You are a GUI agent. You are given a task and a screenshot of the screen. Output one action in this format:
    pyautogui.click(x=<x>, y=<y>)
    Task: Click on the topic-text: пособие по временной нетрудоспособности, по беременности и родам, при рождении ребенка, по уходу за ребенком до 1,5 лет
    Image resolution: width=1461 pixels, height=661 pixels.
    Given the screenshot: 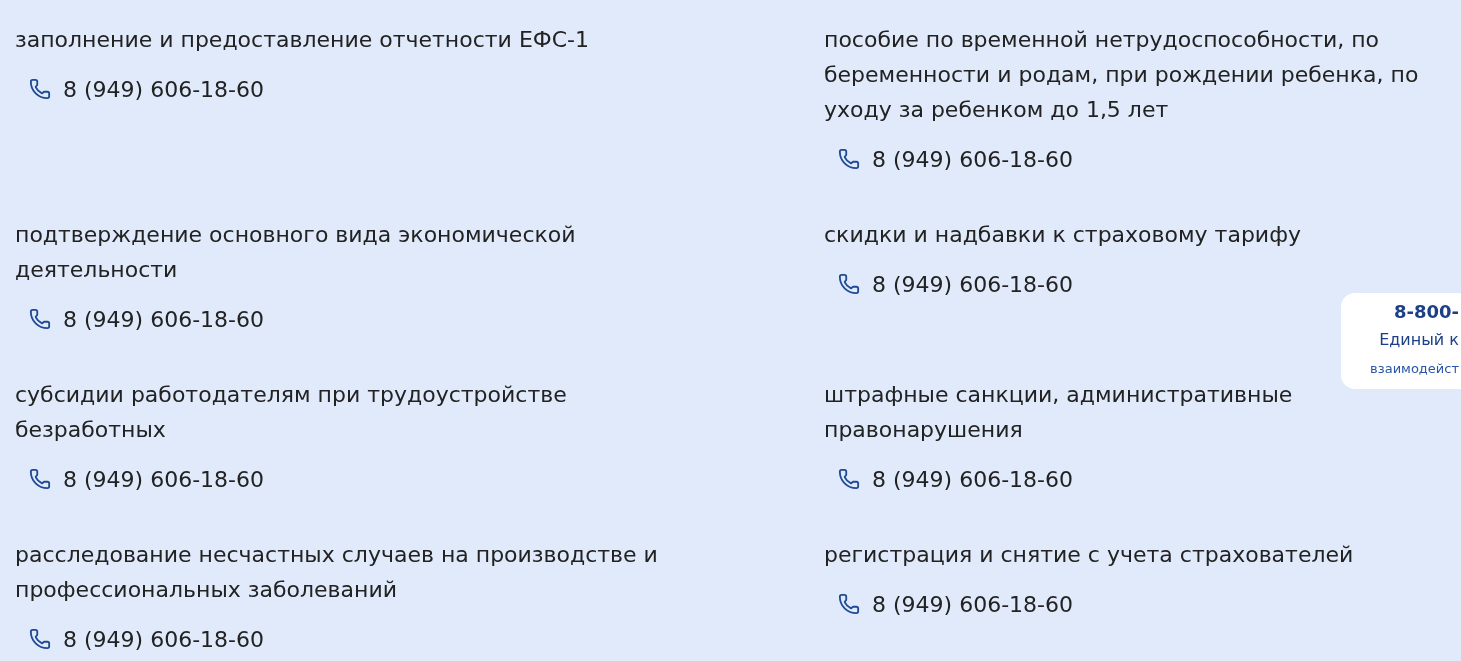 What is the action you would take?
    pyautogui.click(x=1121, y=74)
    